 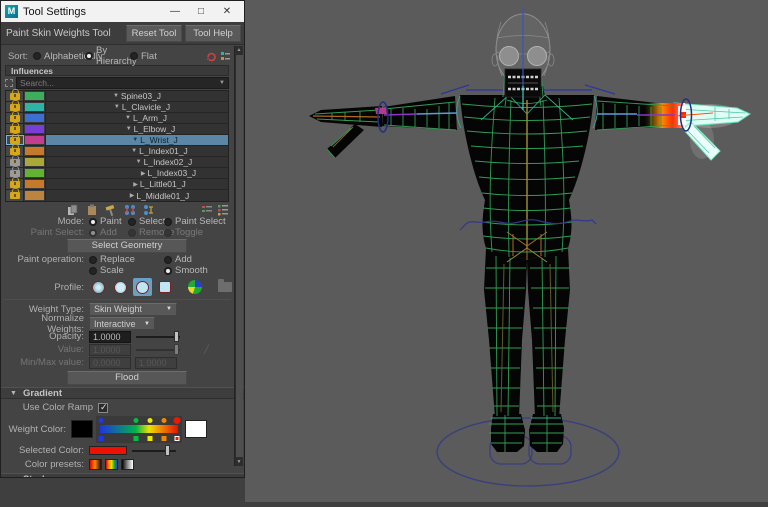 I want to click on search-dropdown-icon: ▼, so click(x=222, y=83).